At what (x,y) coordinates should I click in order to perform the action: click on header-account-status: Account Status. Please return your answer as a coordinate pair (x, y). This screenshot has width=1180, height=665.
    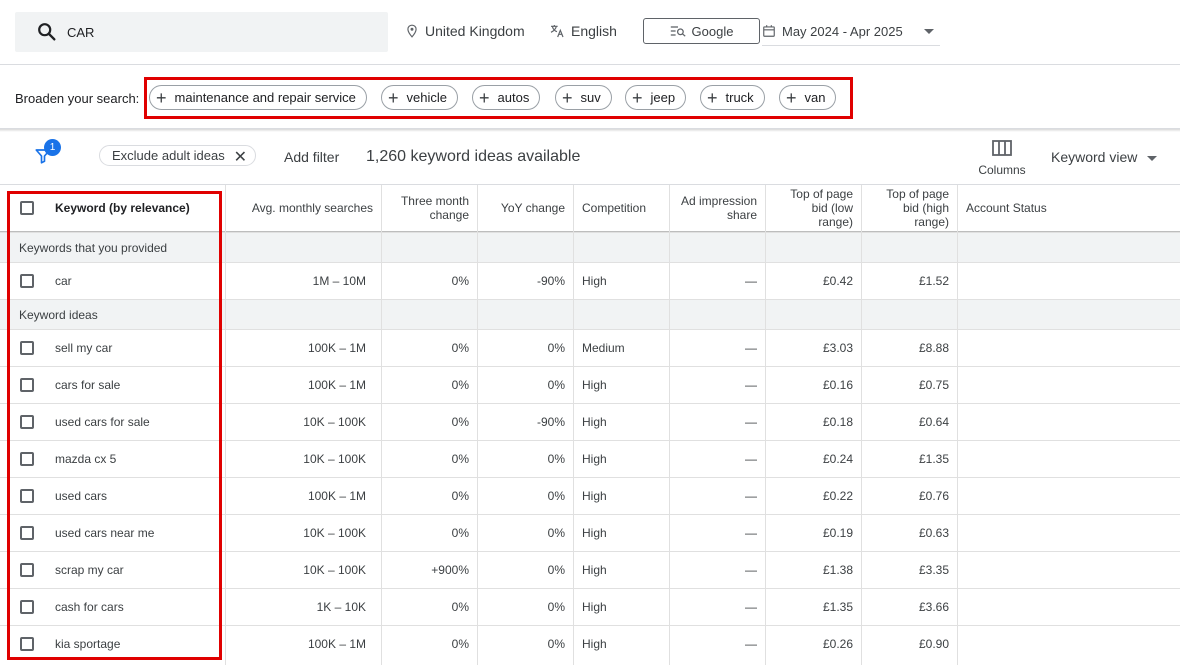
    Looking at the image, I should click on (1058, 208).